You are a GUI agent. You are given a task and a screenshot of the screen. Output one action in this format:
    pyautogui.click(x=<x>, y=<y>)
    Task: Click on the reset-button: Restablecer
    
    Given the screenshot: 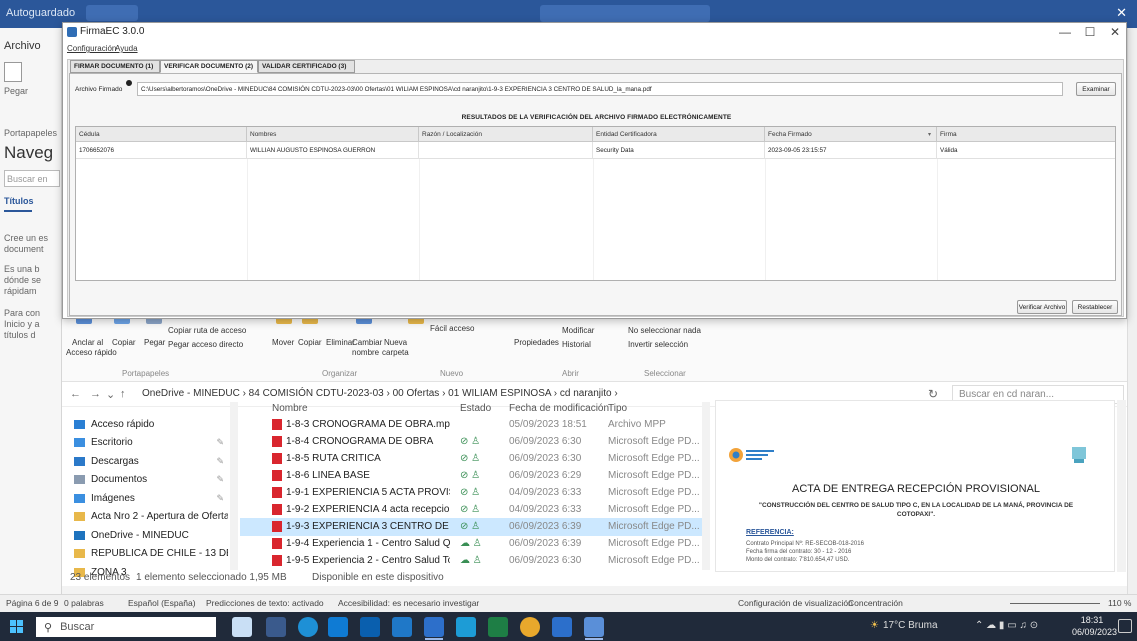 What is the action you would take?
    pyautogui.click(x=1095, y=307)
    